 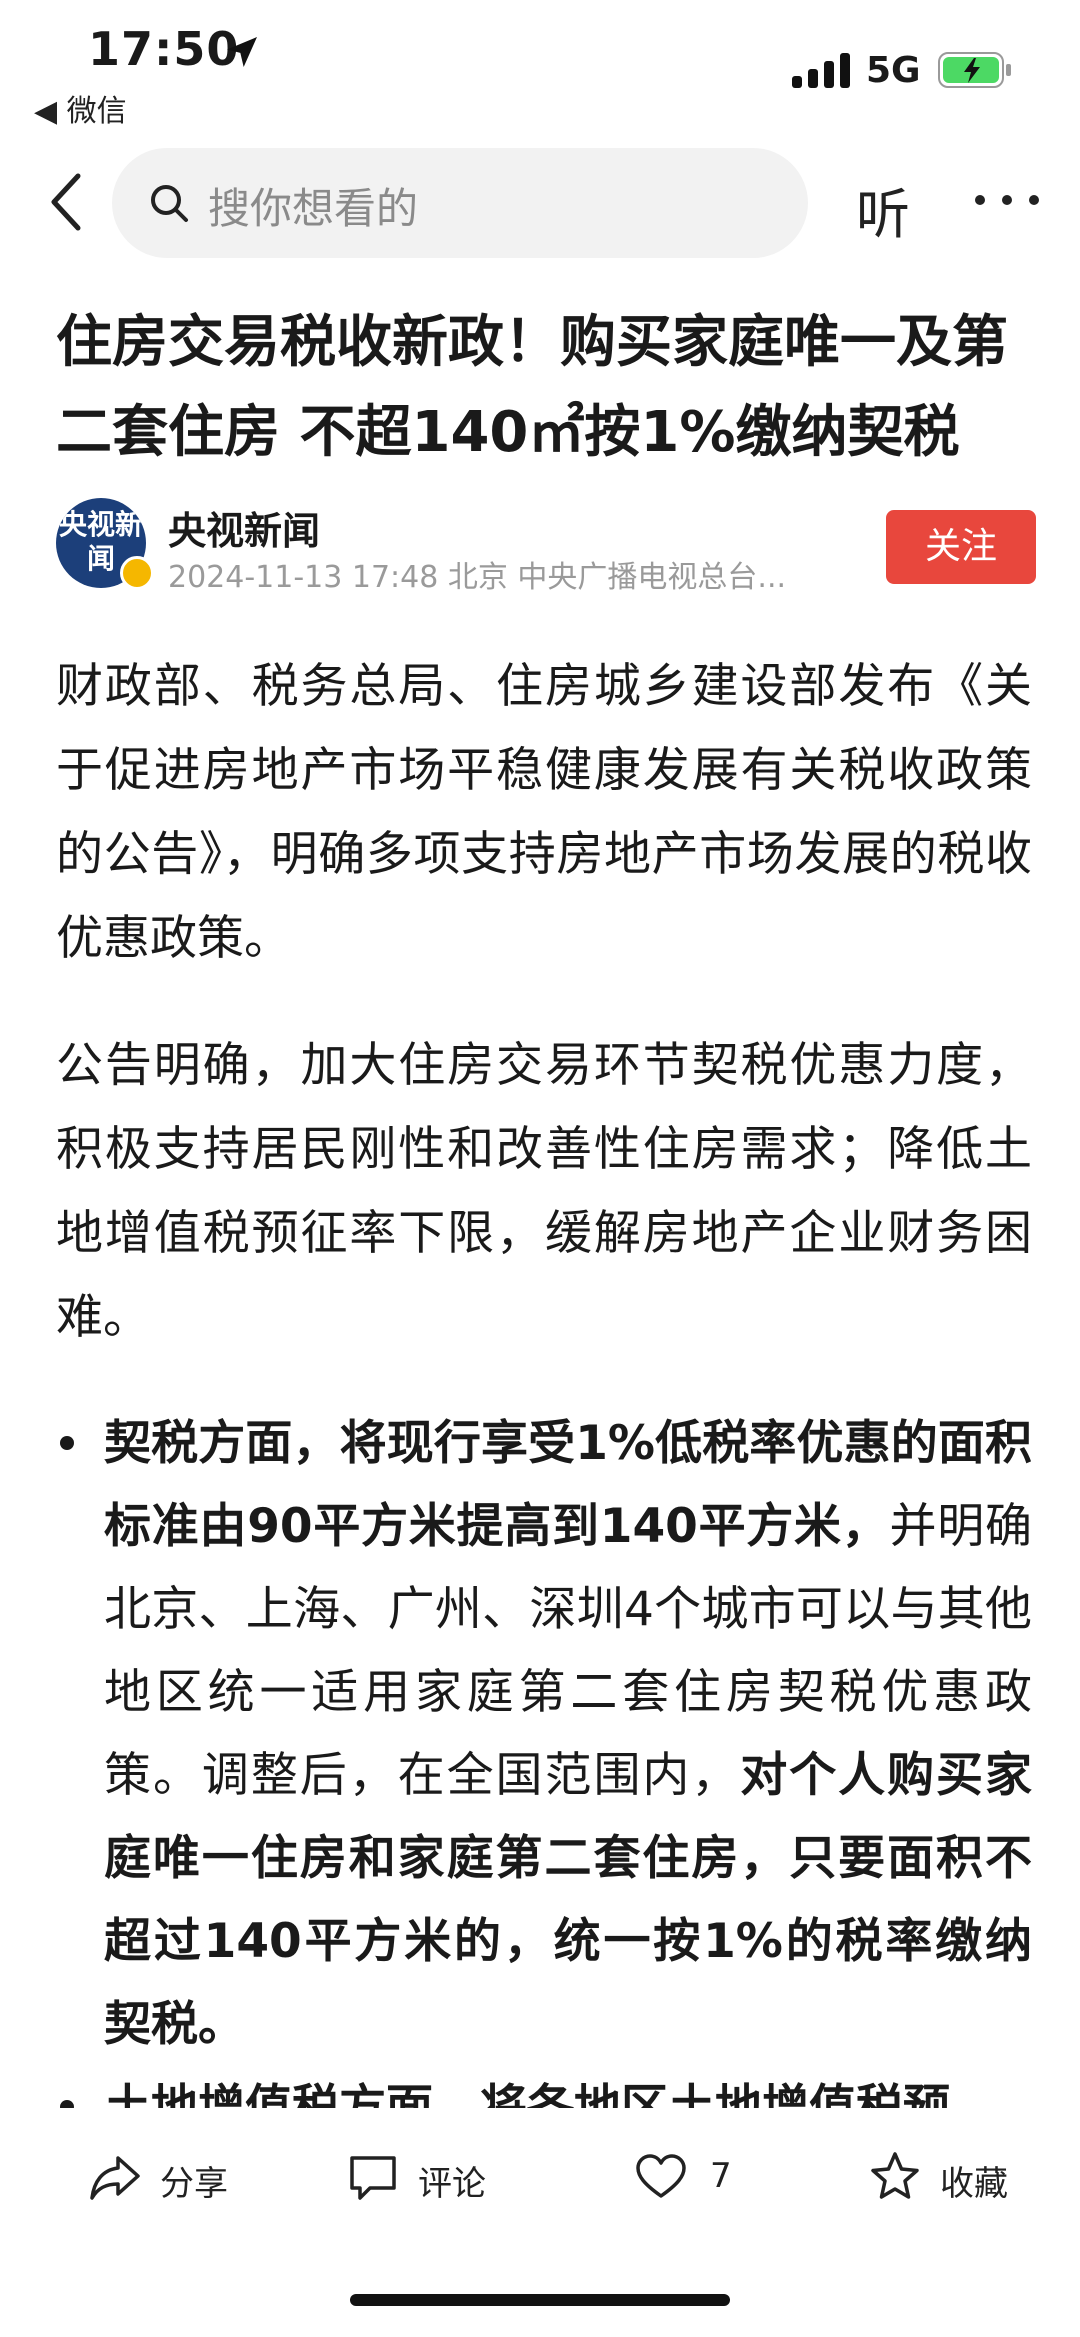 What do you see at coordinates (452, 2184) in the screenshot?
I see `comment-label: 评论` at bounding box center [452, 2184].